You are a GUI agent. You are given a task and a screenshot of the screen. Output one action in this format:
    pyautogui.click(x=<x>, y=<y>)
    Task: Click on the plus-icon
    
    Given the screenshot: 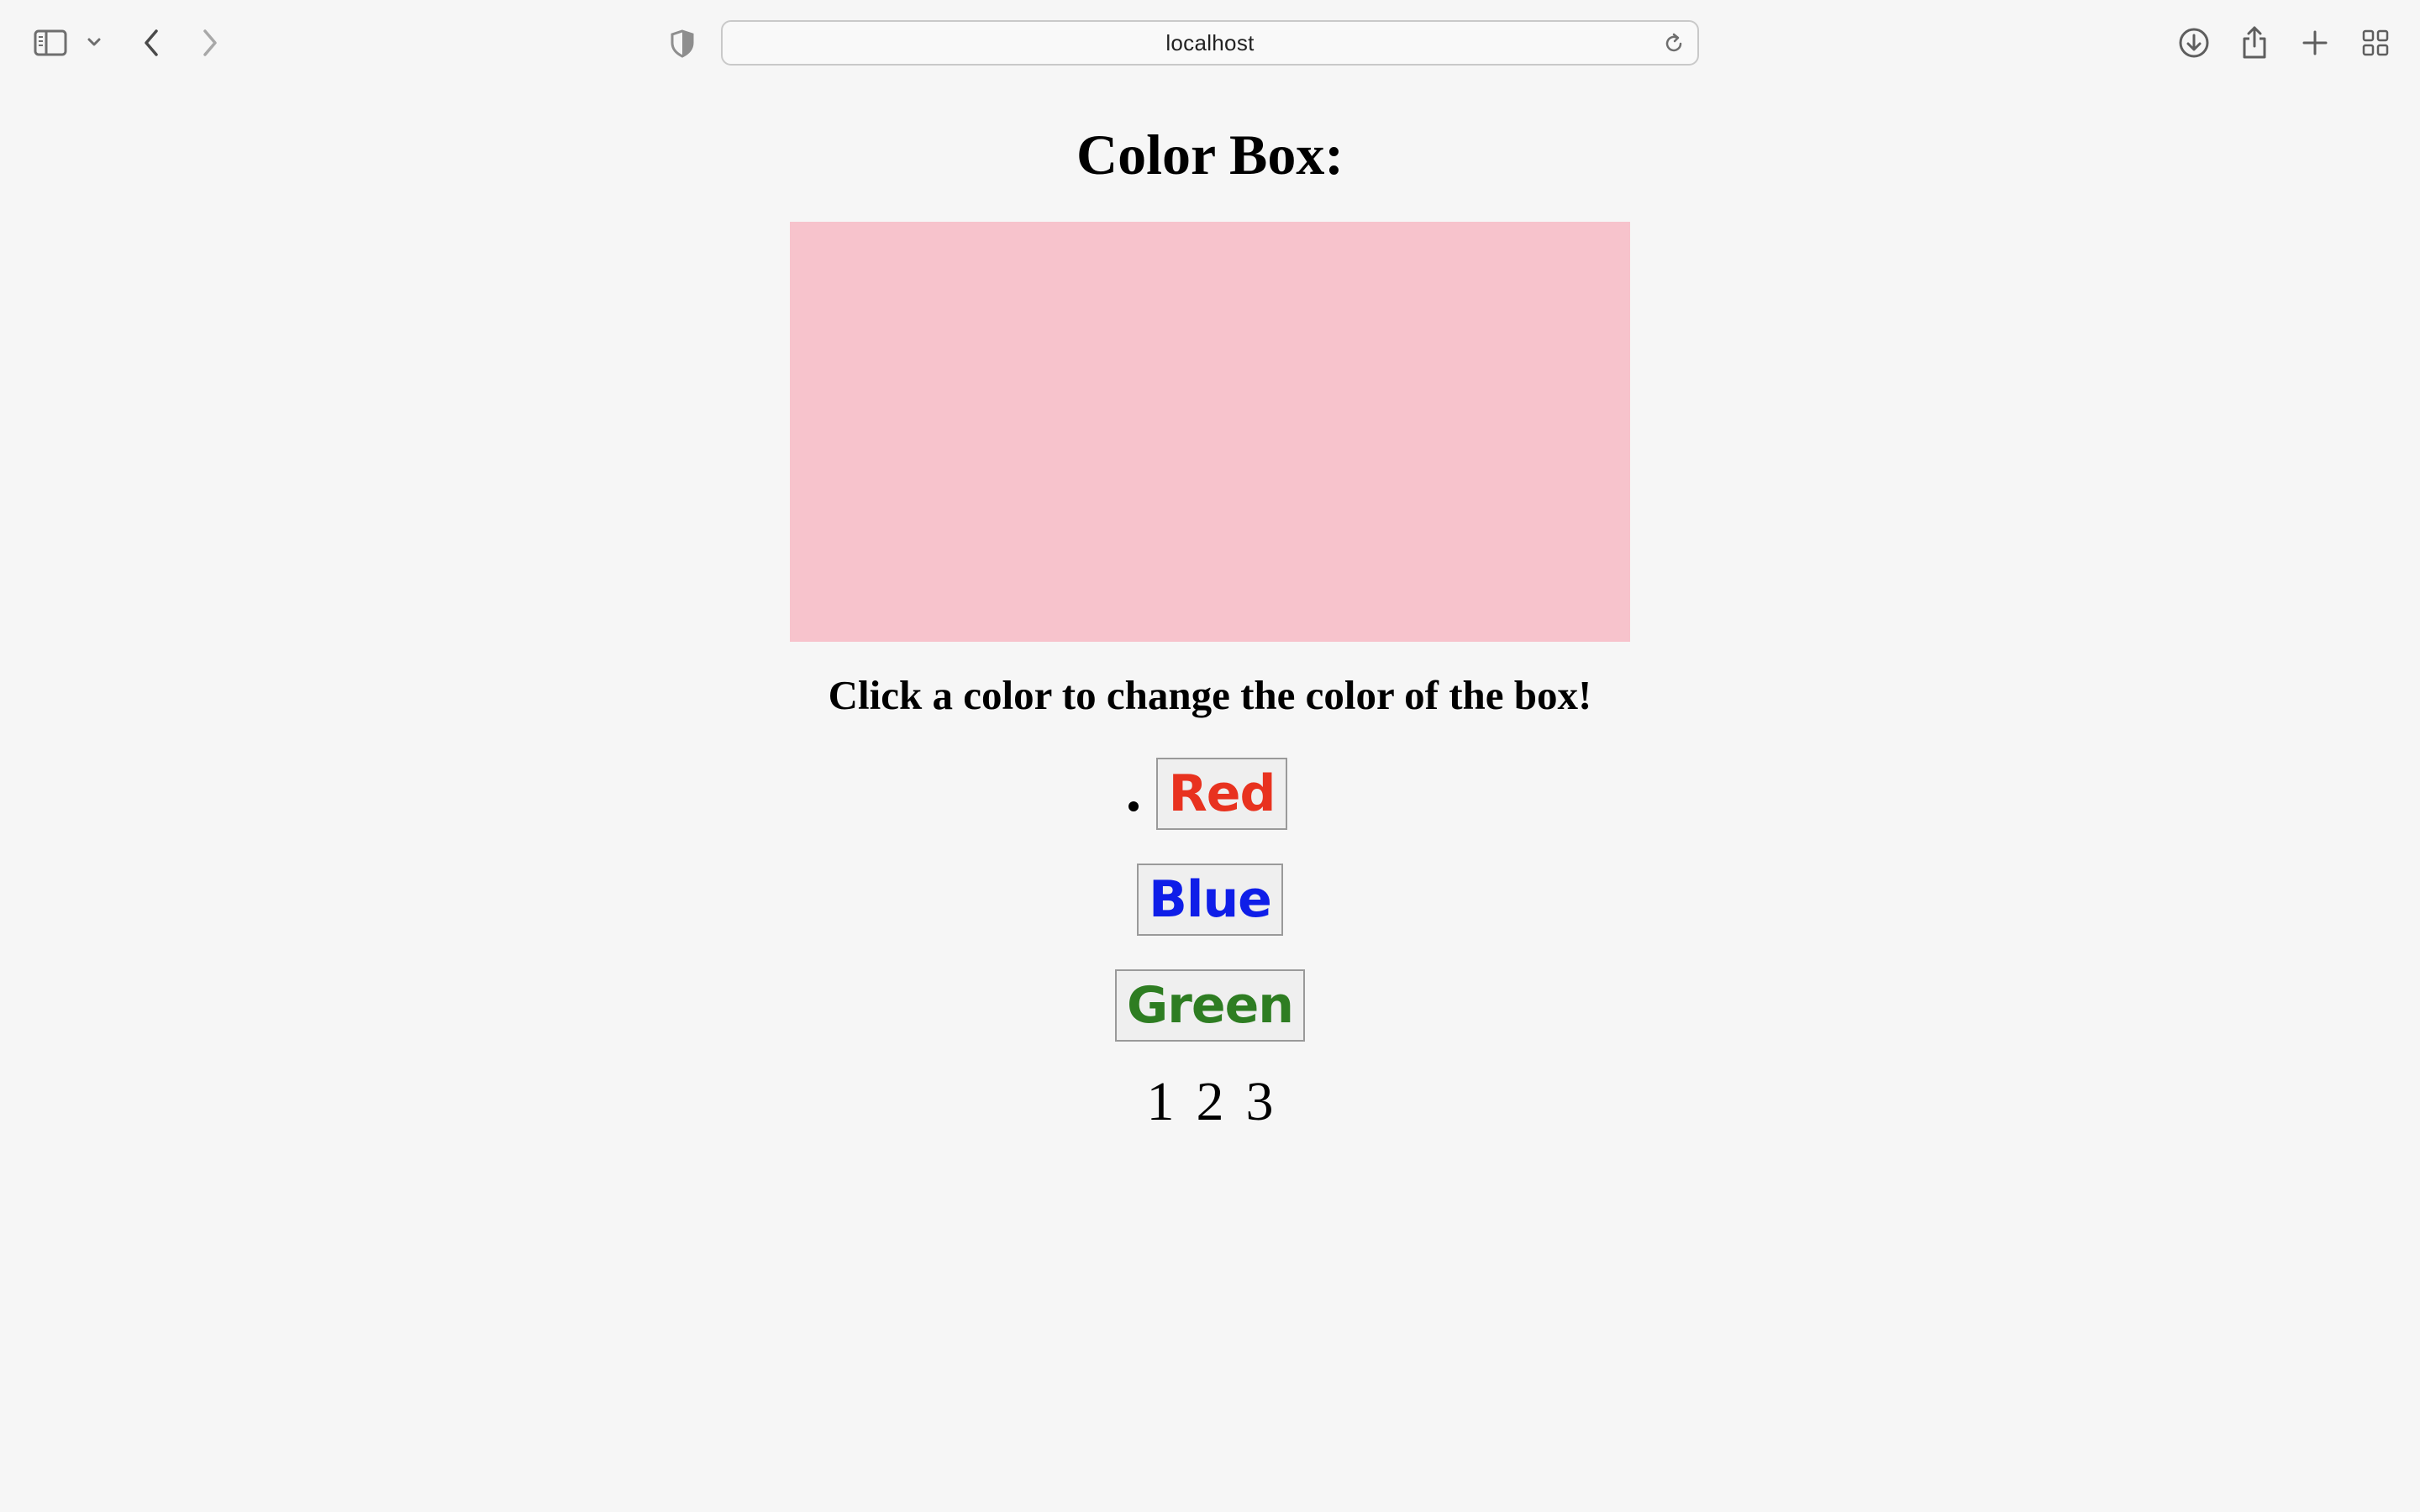 What is the action you would take?
    pyautogui.click(x=2315, y=42)
    